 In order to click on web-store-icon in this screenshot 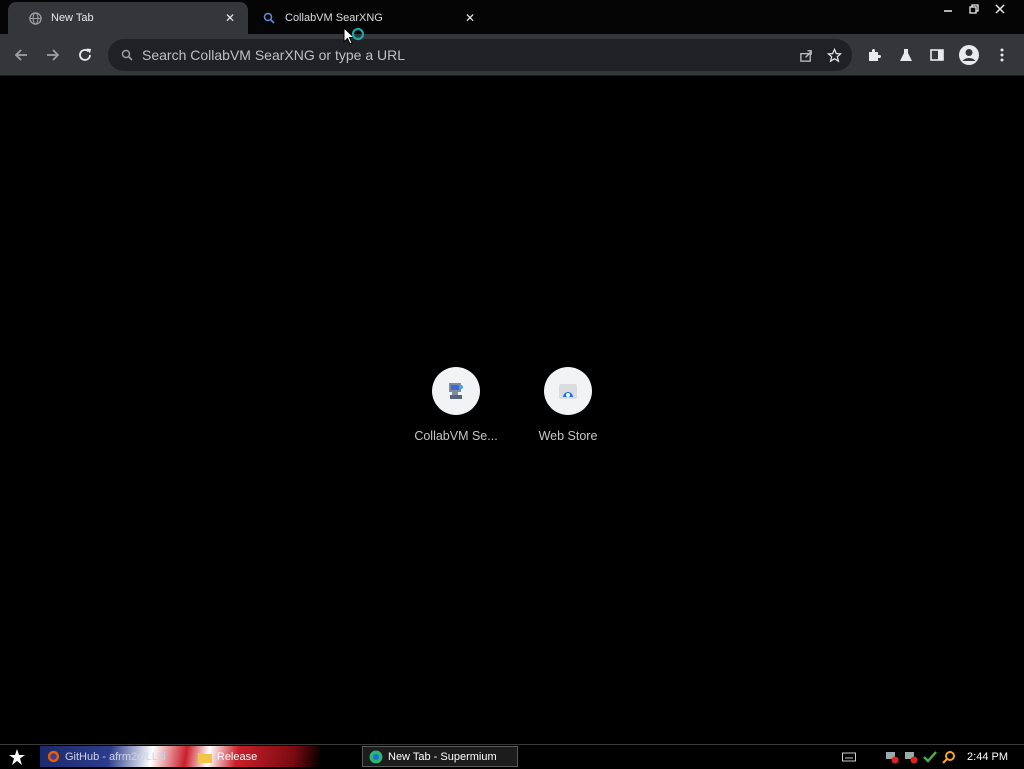, I will do `click(568, 391)`.